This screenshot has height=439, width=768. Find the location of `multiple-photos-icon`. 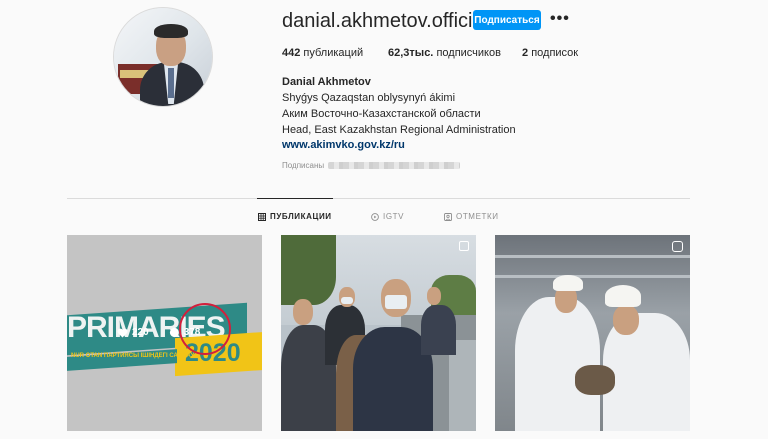

multiple-photos-icon is located at coordinates (464, 246).